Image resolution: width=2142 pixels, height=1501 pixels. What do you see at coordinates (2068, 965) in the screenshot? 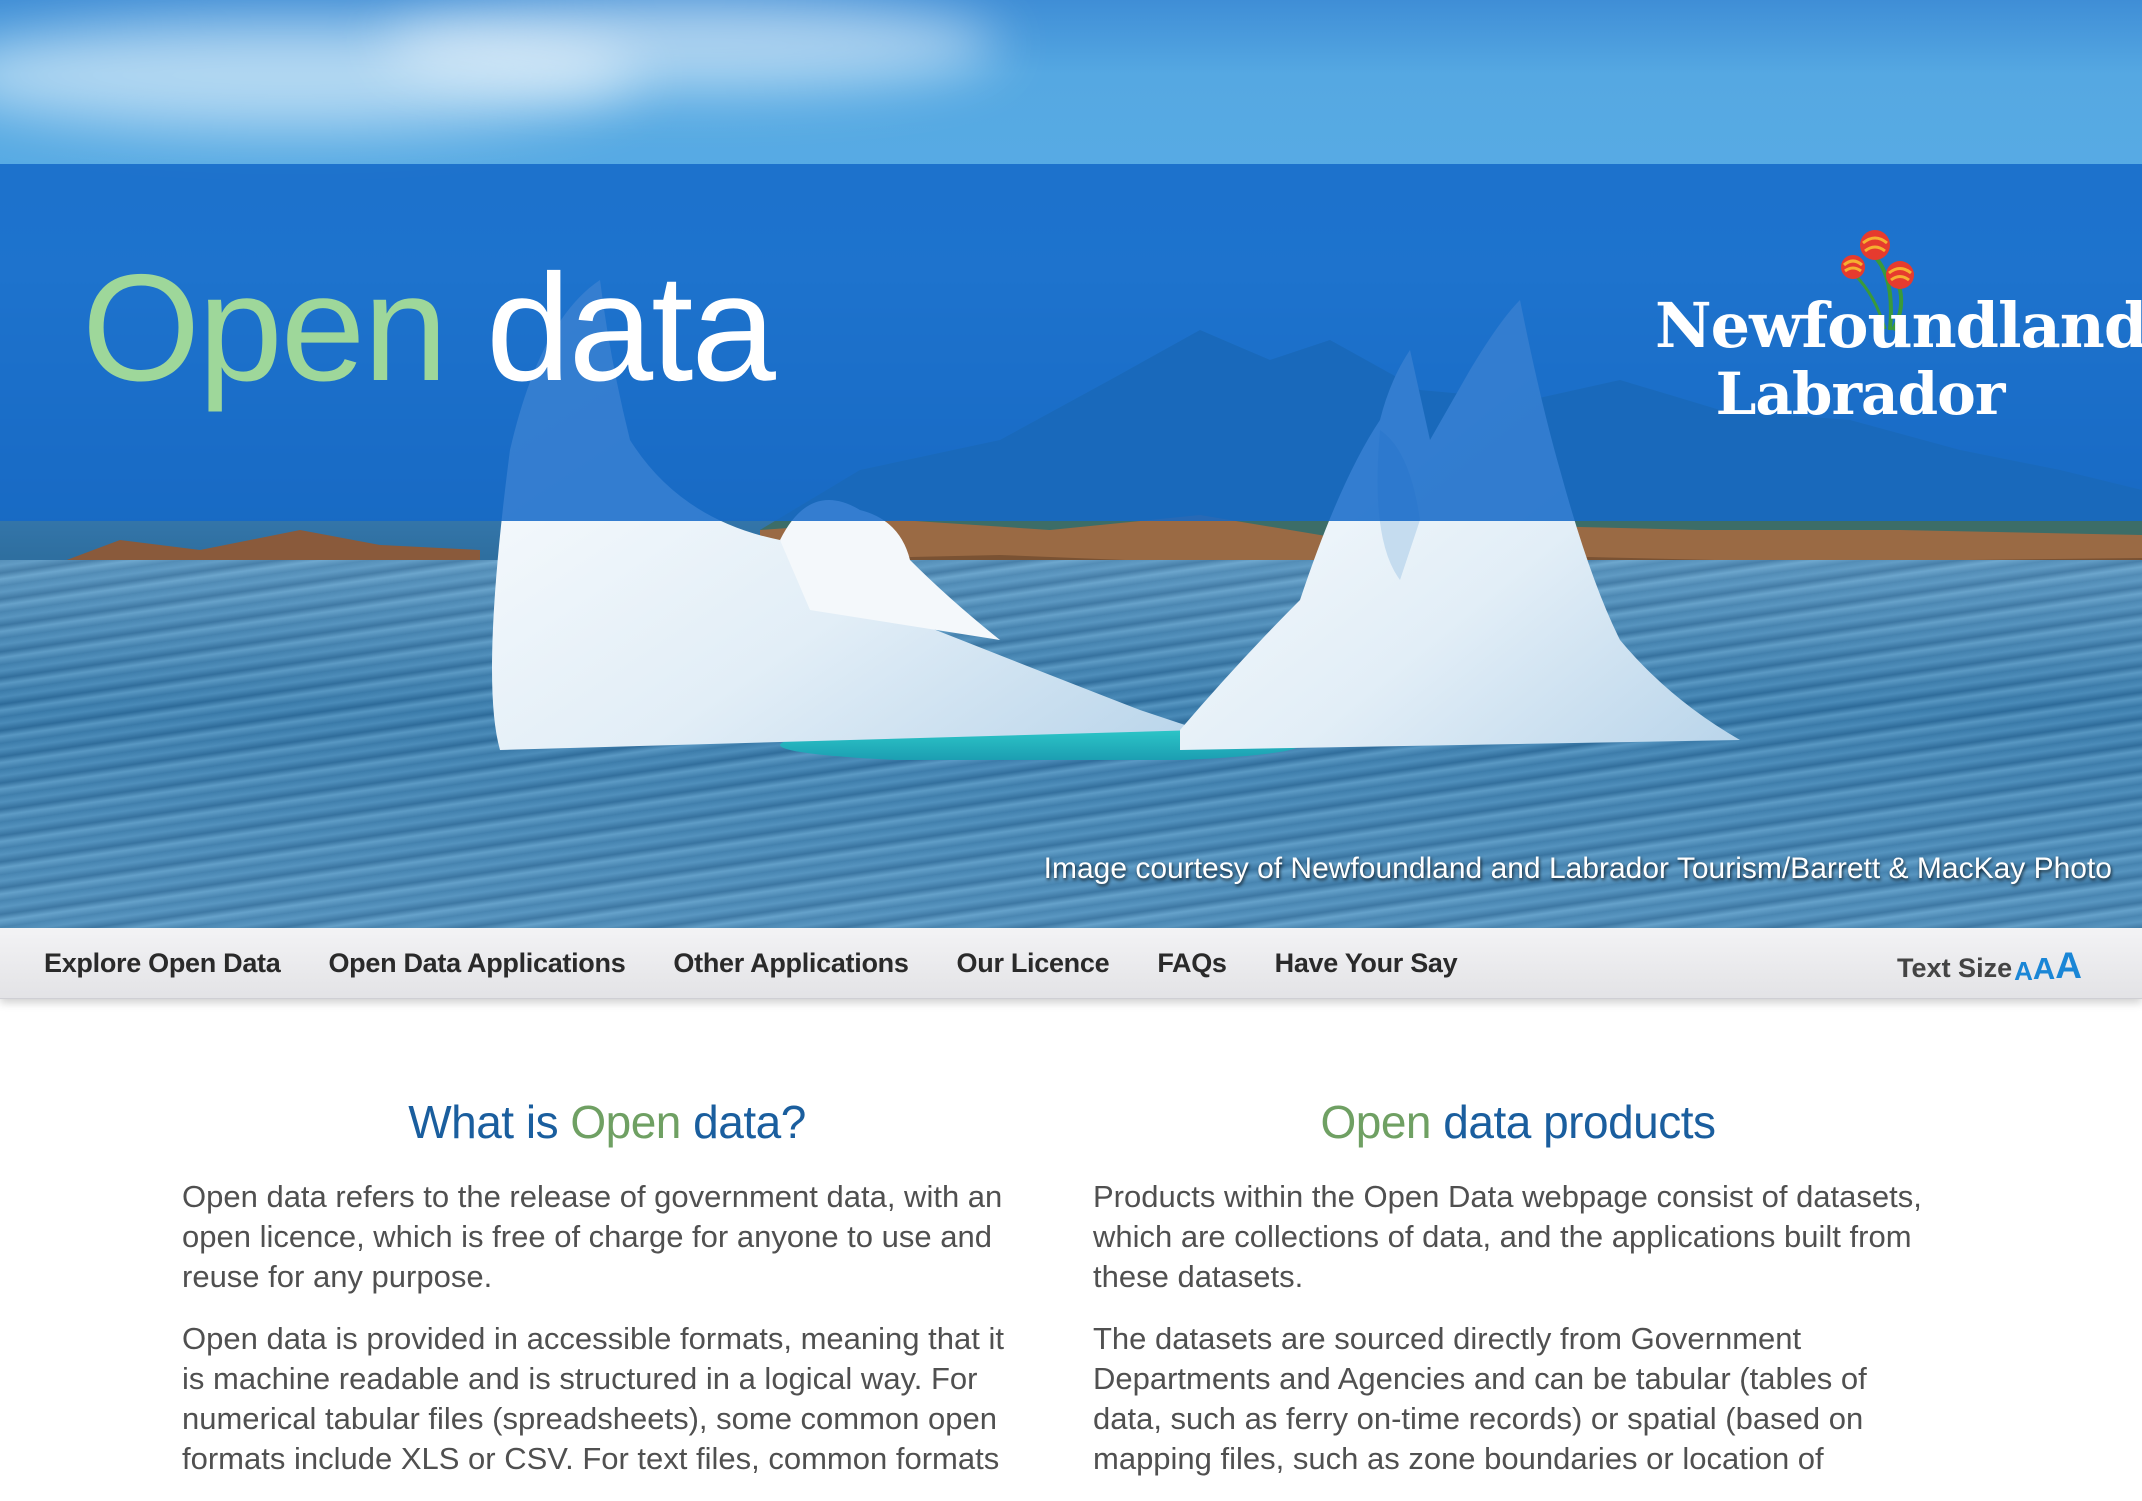
I see `text-size-large-button: A` at bounding box center [2068, 965].